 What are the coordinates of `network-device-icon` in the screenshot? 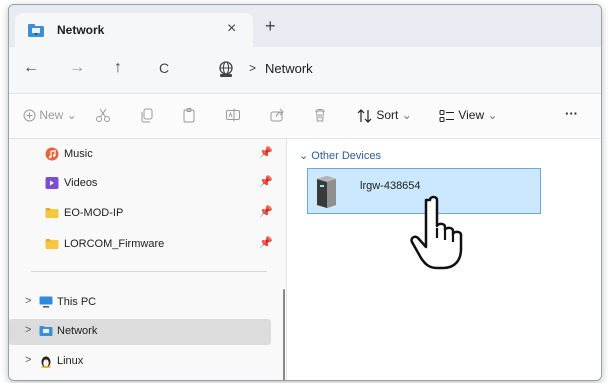 It's located at (326, 192).